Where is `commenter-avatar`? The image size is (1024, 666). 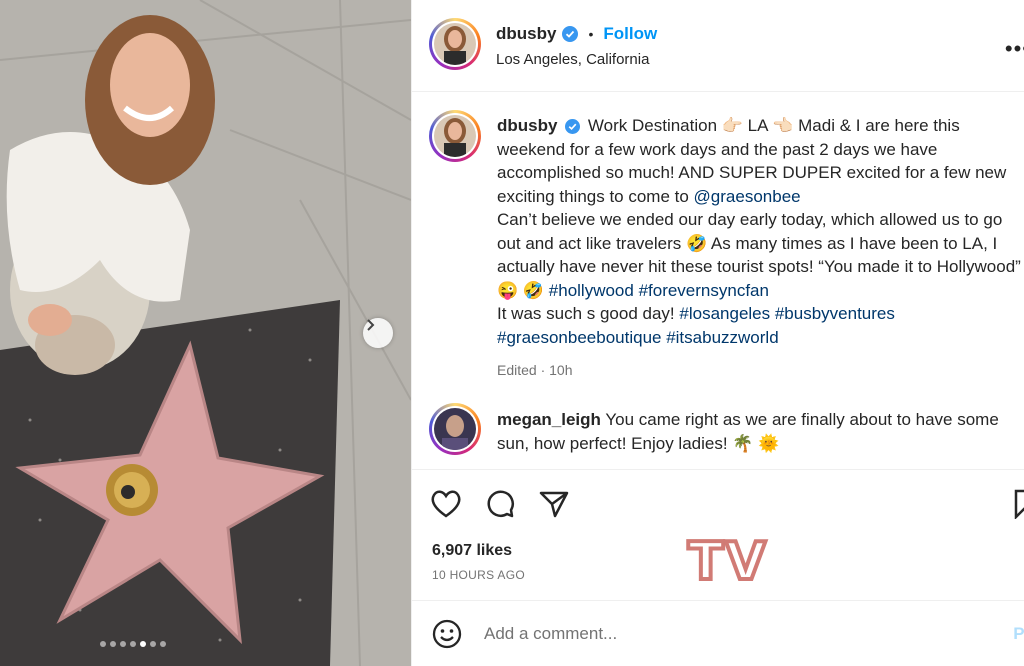 commenter-avatar is located at coordinates (455, 429).